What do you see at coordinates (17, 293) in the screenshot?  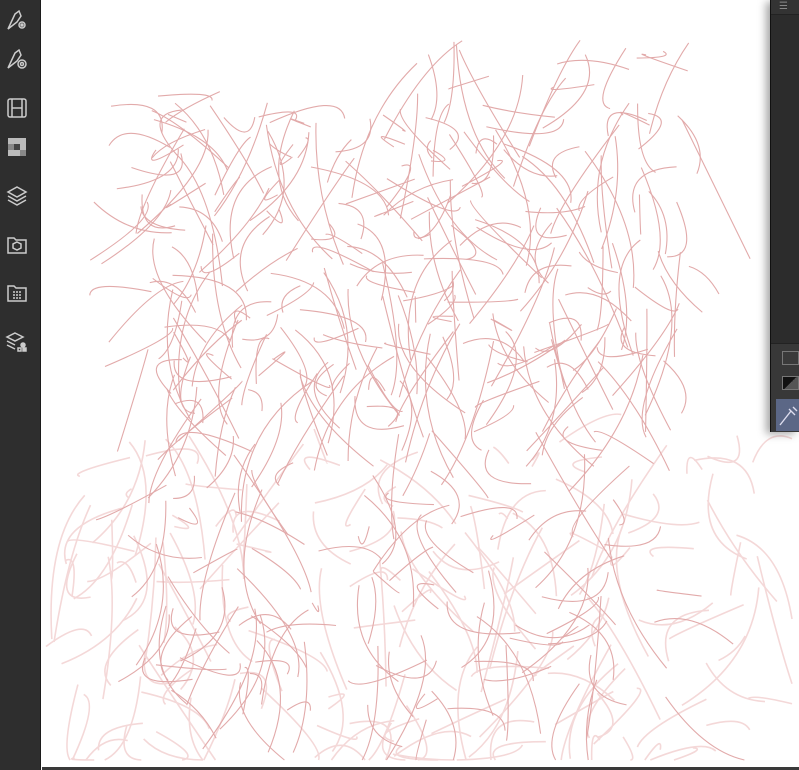 I see `material-folder-icon` at bounding box center [17, 293].